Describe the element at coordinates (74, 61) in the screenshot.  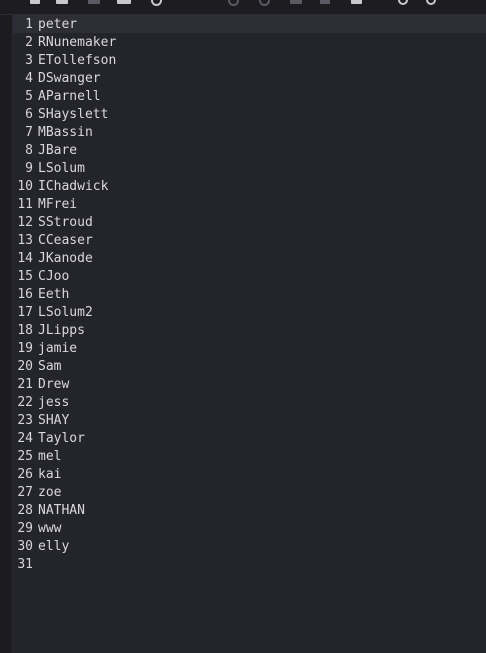
I see `line-text: ETollefson` at that location.